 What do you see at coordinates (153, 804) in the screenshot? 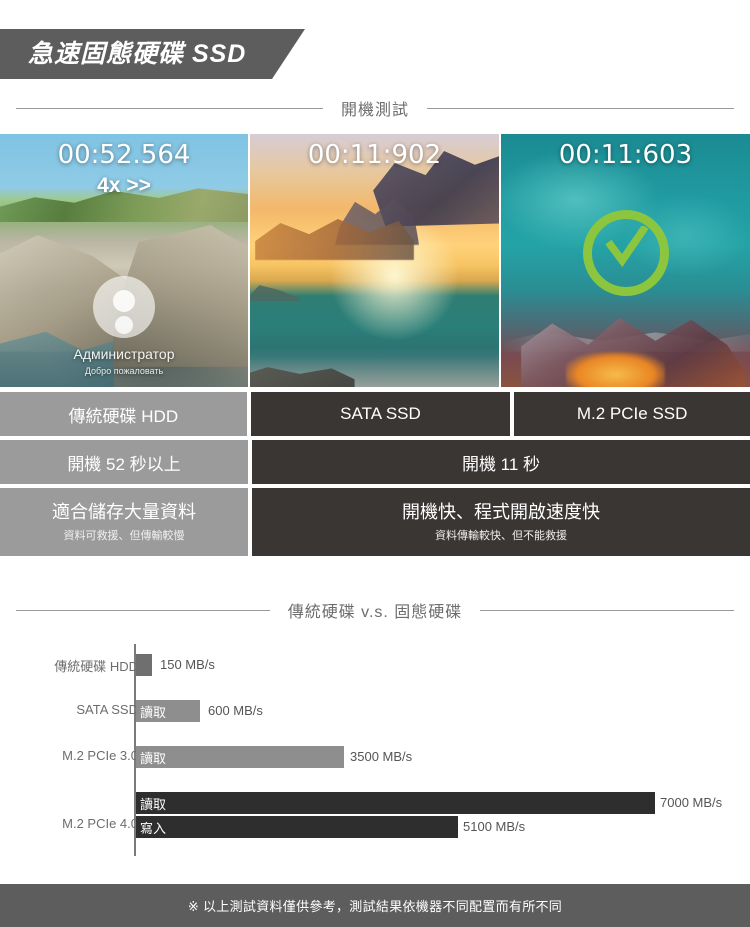
I see `chart-bar-mode-pcie4-read: 讀取` at bounding box center [153, 804].